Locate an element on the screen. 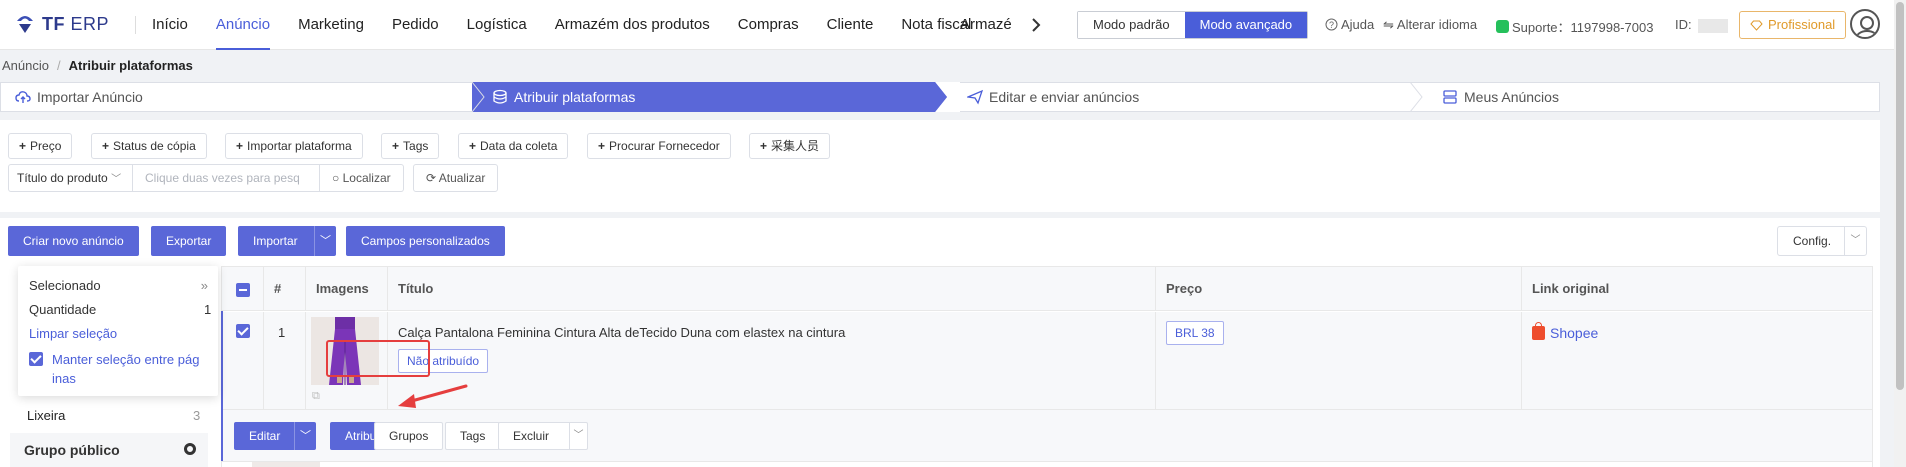 Image resolution: width=1906 pixels, height=467 pixels. breadcrumb-current: Atribuir plataformas is located at coordinates (130, 65).